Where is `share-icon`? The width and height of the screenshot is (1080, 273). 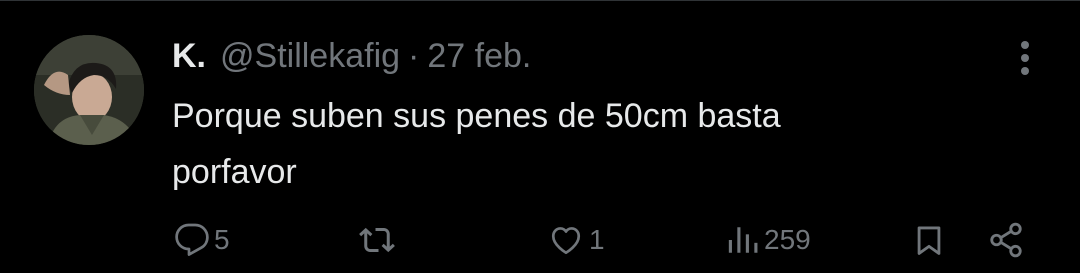
share-icon is located at coordinates (1006, 240).